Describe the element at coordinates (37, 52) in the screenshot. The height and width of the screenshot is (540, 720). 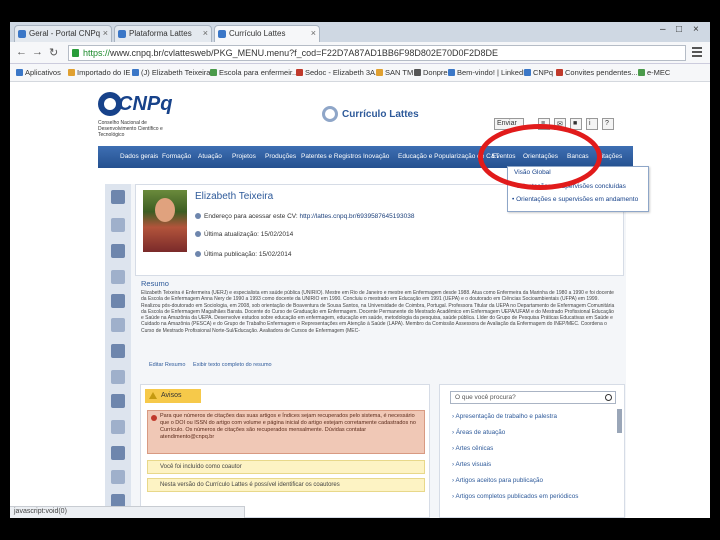
I see `forward-arrow-icon: →` at that location.